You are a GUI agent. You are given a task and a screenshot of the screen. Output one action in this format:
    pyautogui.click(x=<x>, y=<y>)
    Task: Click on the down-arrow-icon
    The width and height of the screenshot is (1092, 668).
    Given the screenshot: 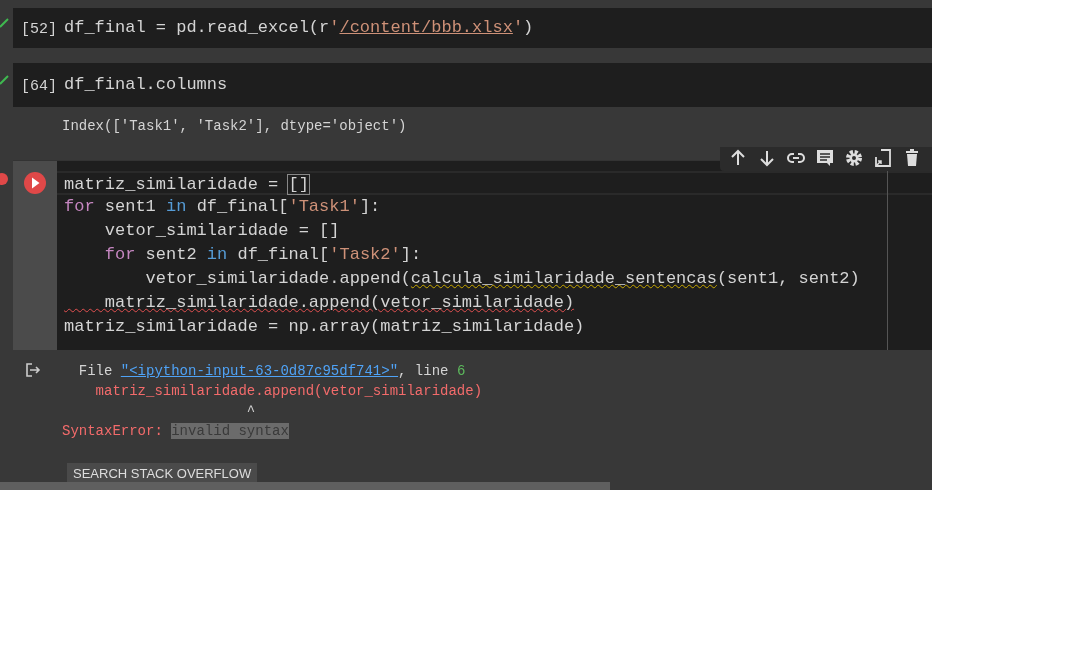 What is the action you would take?
    pyautogui.click(x=767, y=158)
    